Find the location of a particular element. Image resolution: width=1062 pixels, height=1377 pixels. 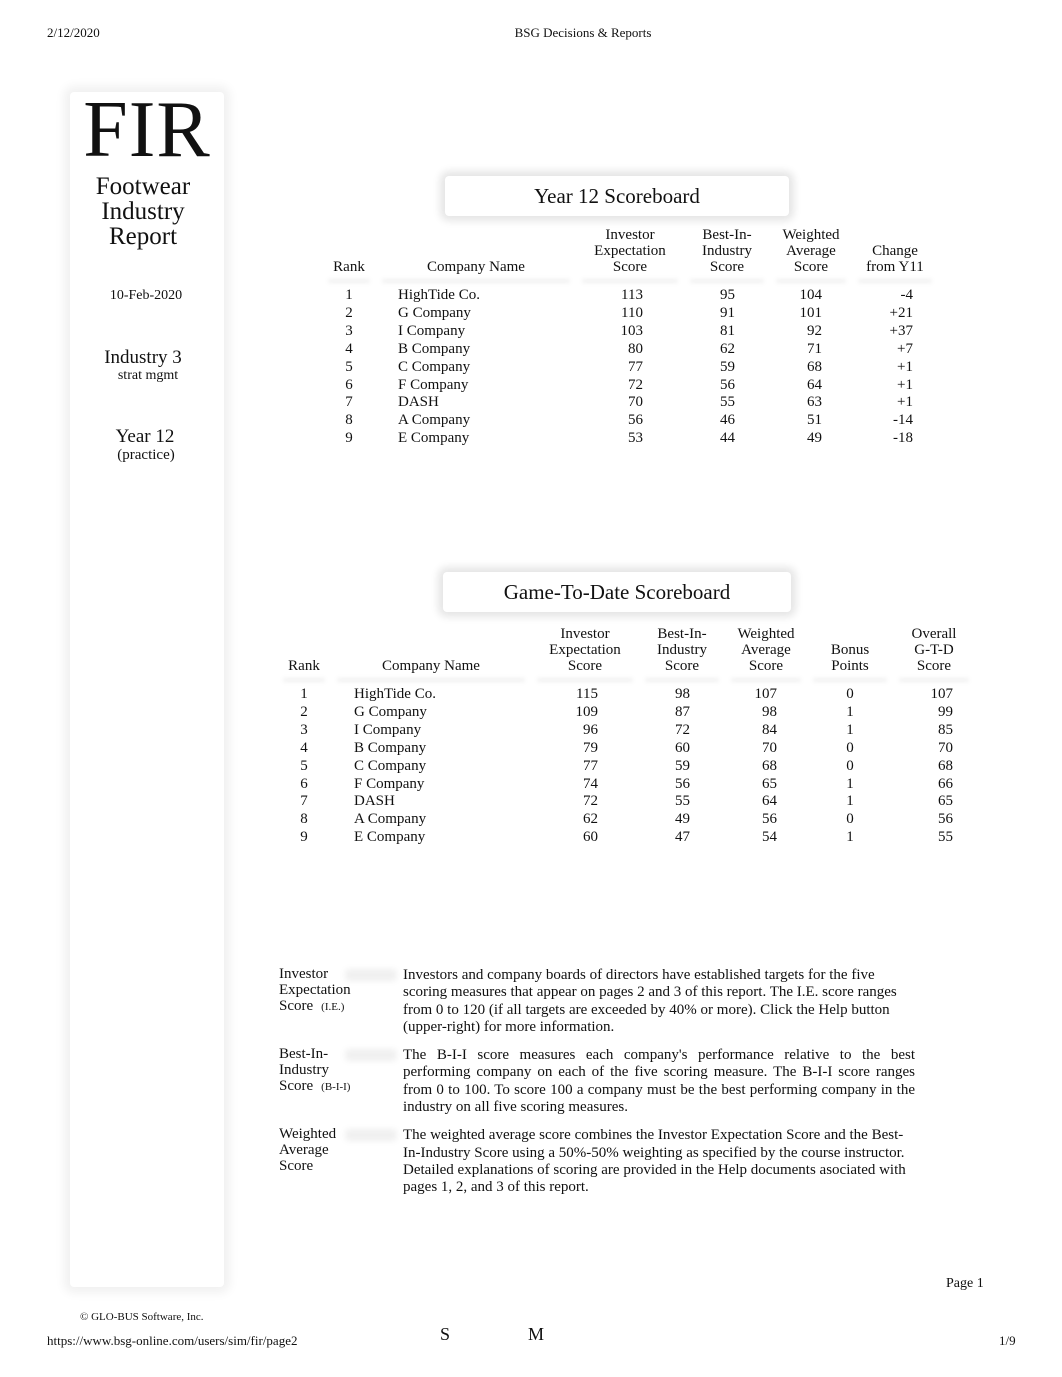

cell-ie-score: 77 is located at coordinates (590, 765).